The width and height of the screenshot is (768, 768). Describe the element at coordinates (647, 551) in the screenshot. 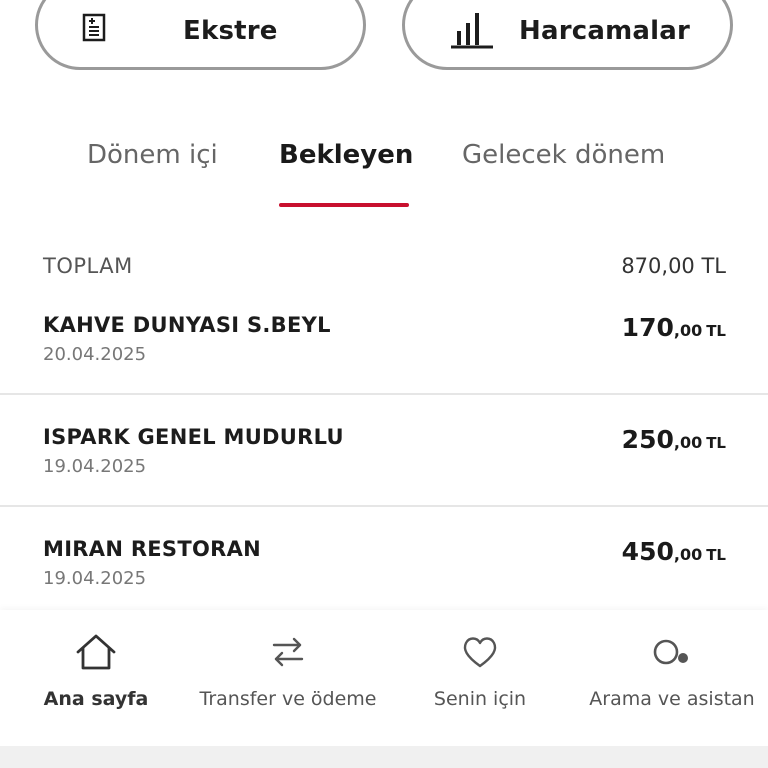

I see `amount-integer: 450` at that location.